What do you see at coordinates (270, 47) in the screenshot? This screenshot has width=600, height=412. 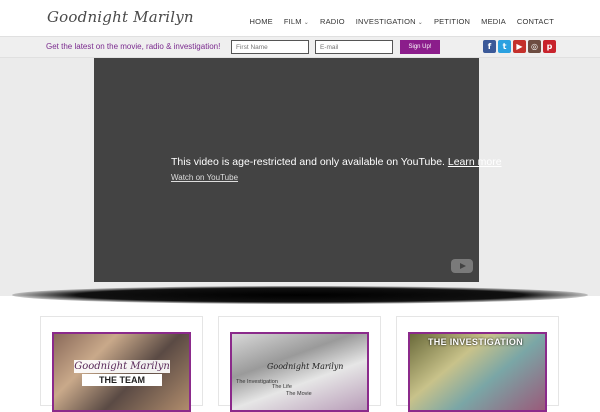 I see `first-name-field` at bounding box center [270, 47].